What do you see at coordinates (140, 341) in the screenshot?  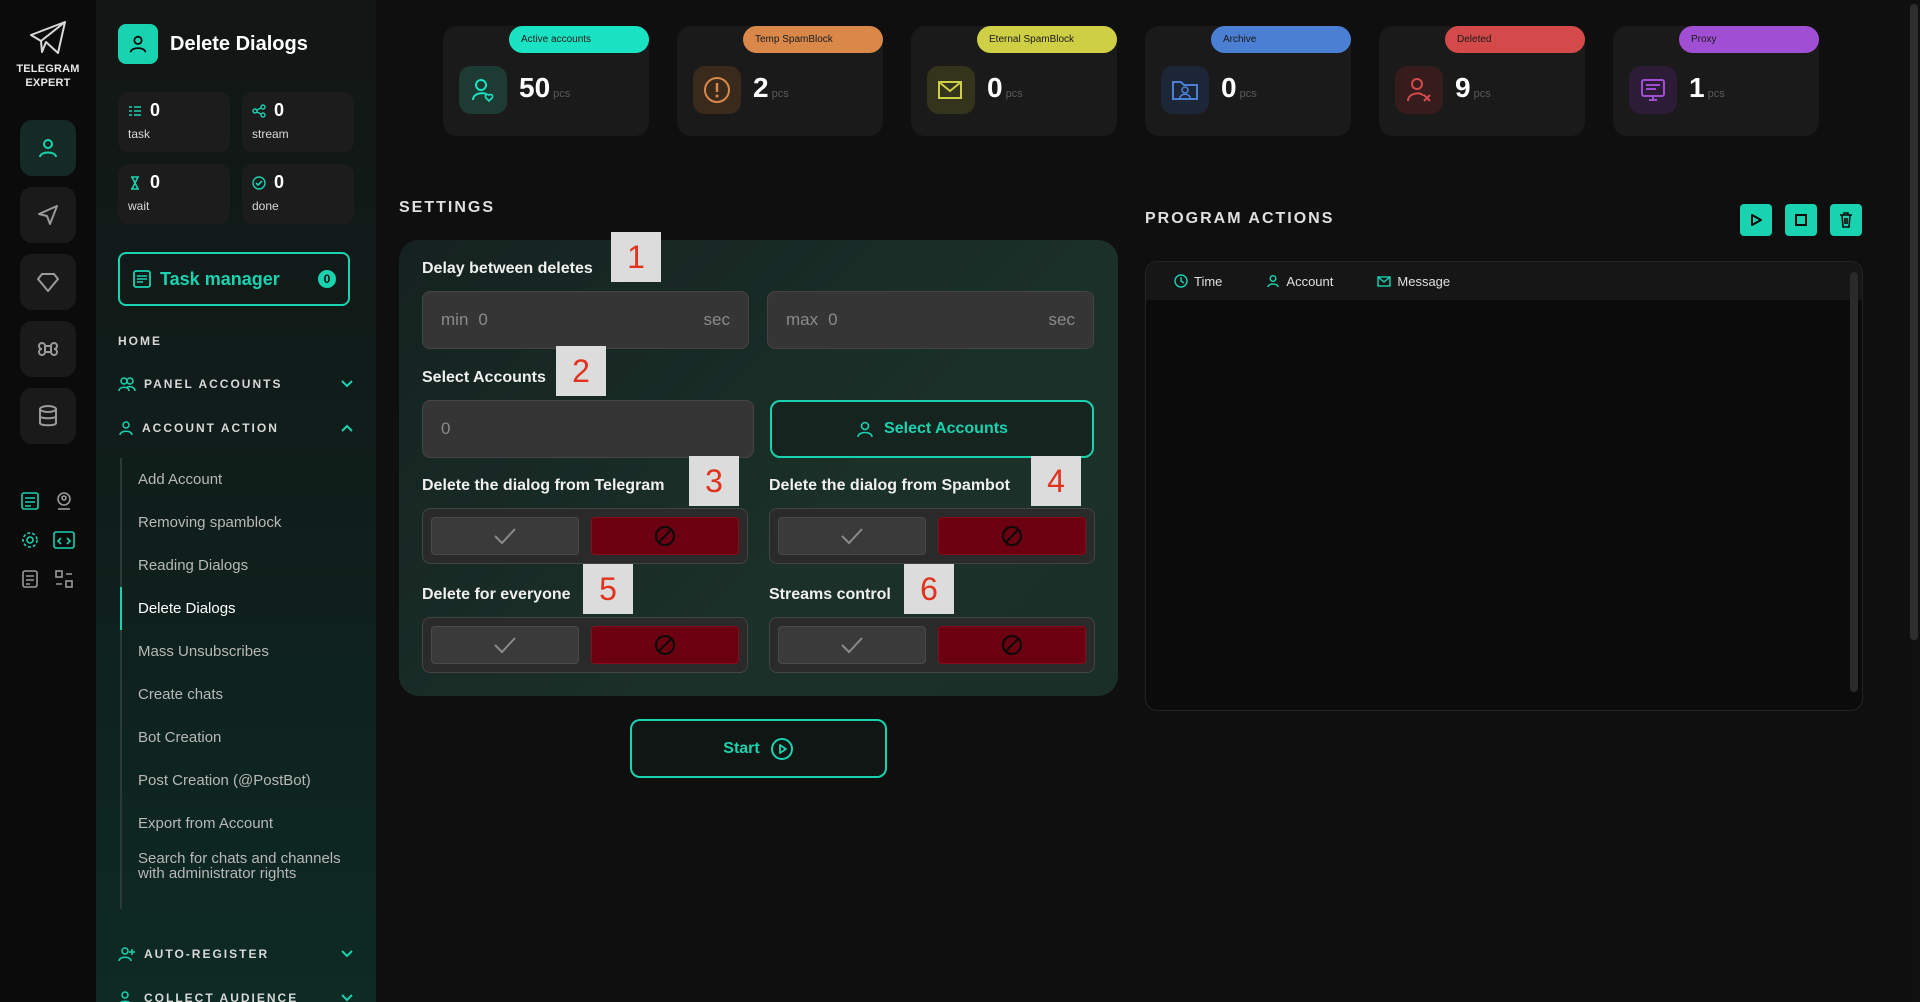 I see `home-link: HOME` at bounding box center [140, 341].